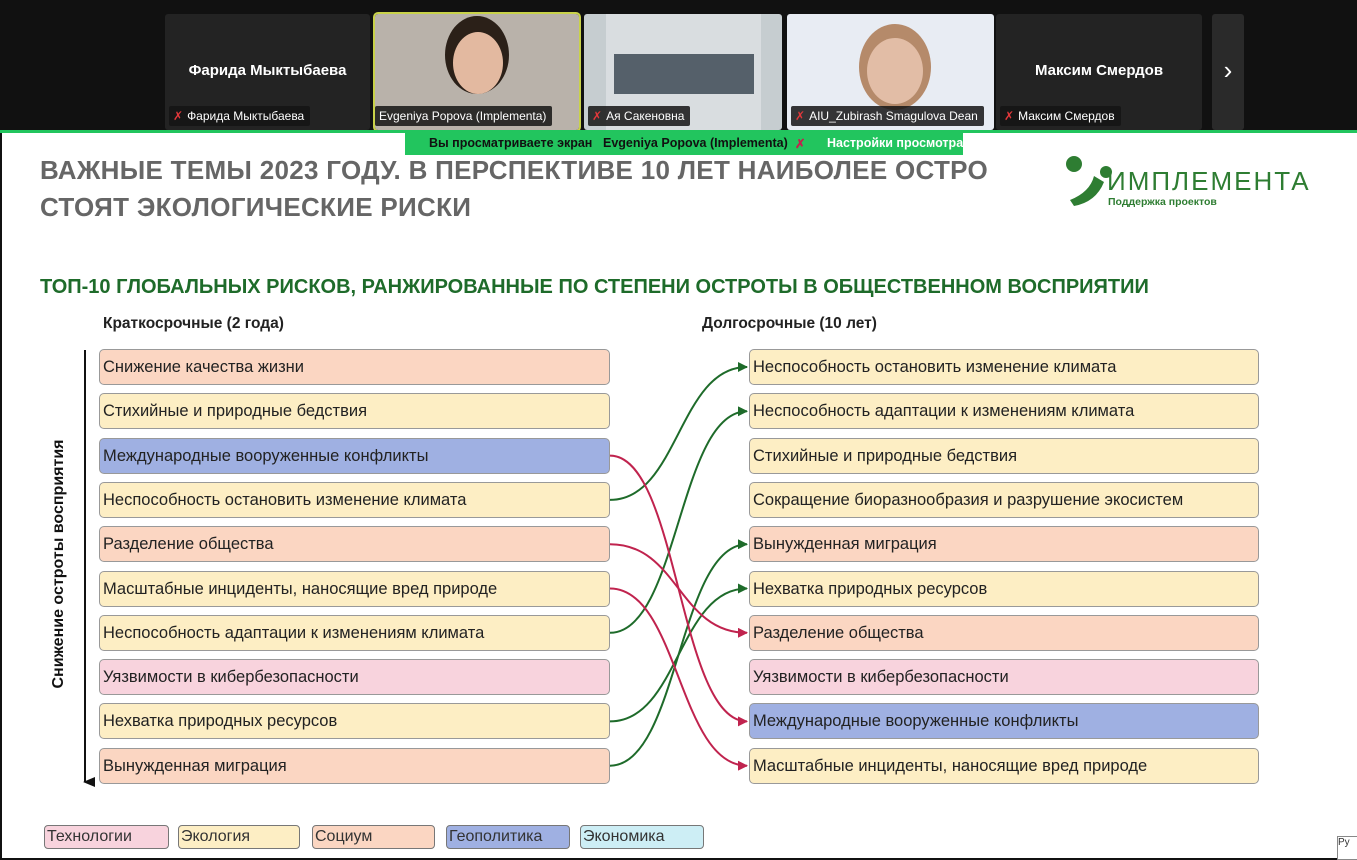 The image size is (1357, 860). I want to click on mic-muted-icon: ✗, so click(800, 144).